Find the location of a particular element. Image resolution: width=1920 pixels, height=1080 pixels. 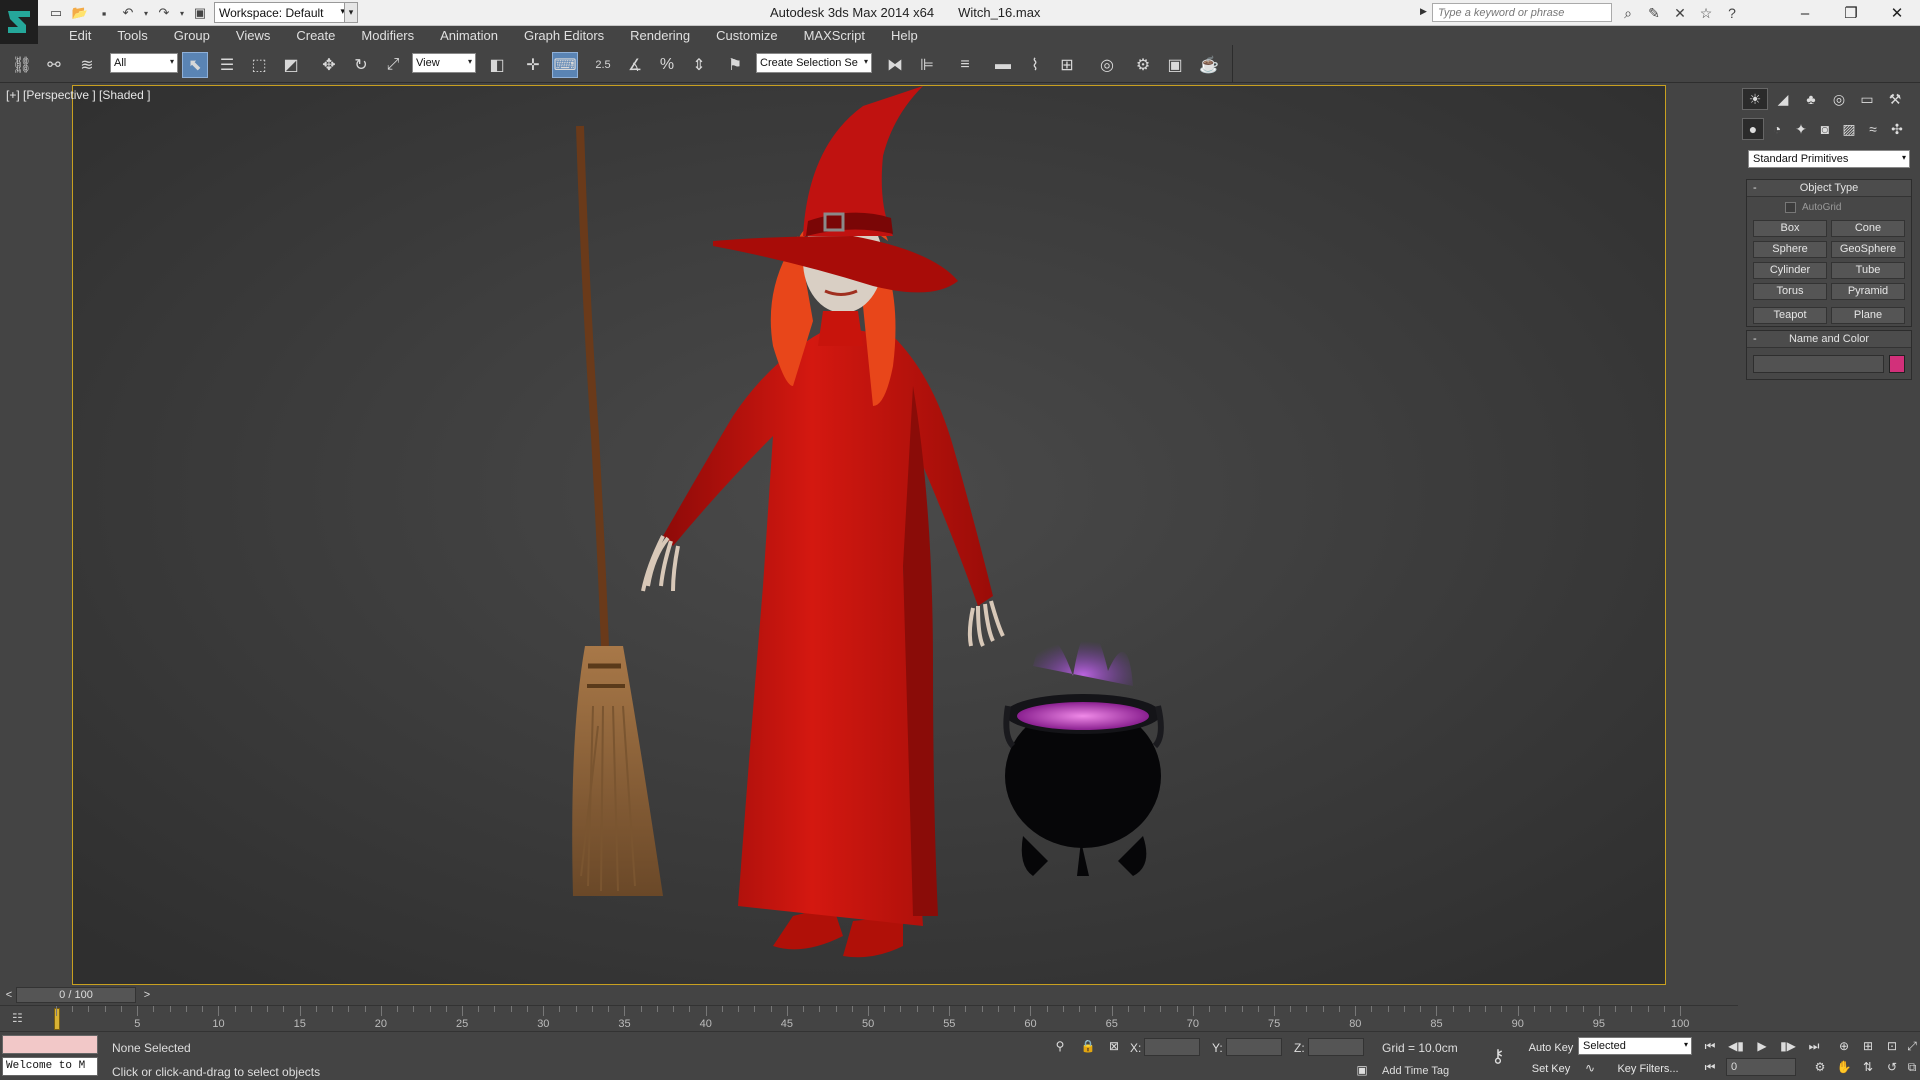

motion-tab-icon: ◎ is located at coordinates (1839, 99).